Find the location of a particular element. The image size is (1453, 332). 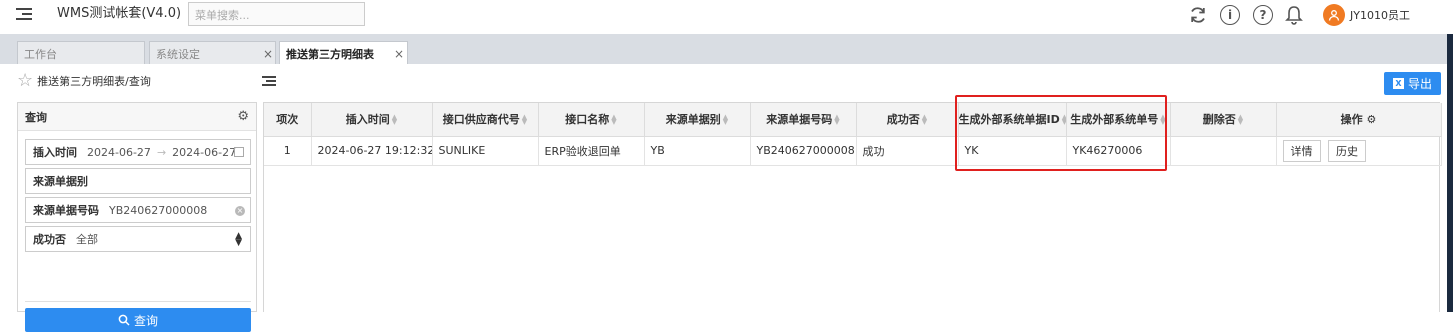

excel-icon: X is located at coordinates (1398, 83).